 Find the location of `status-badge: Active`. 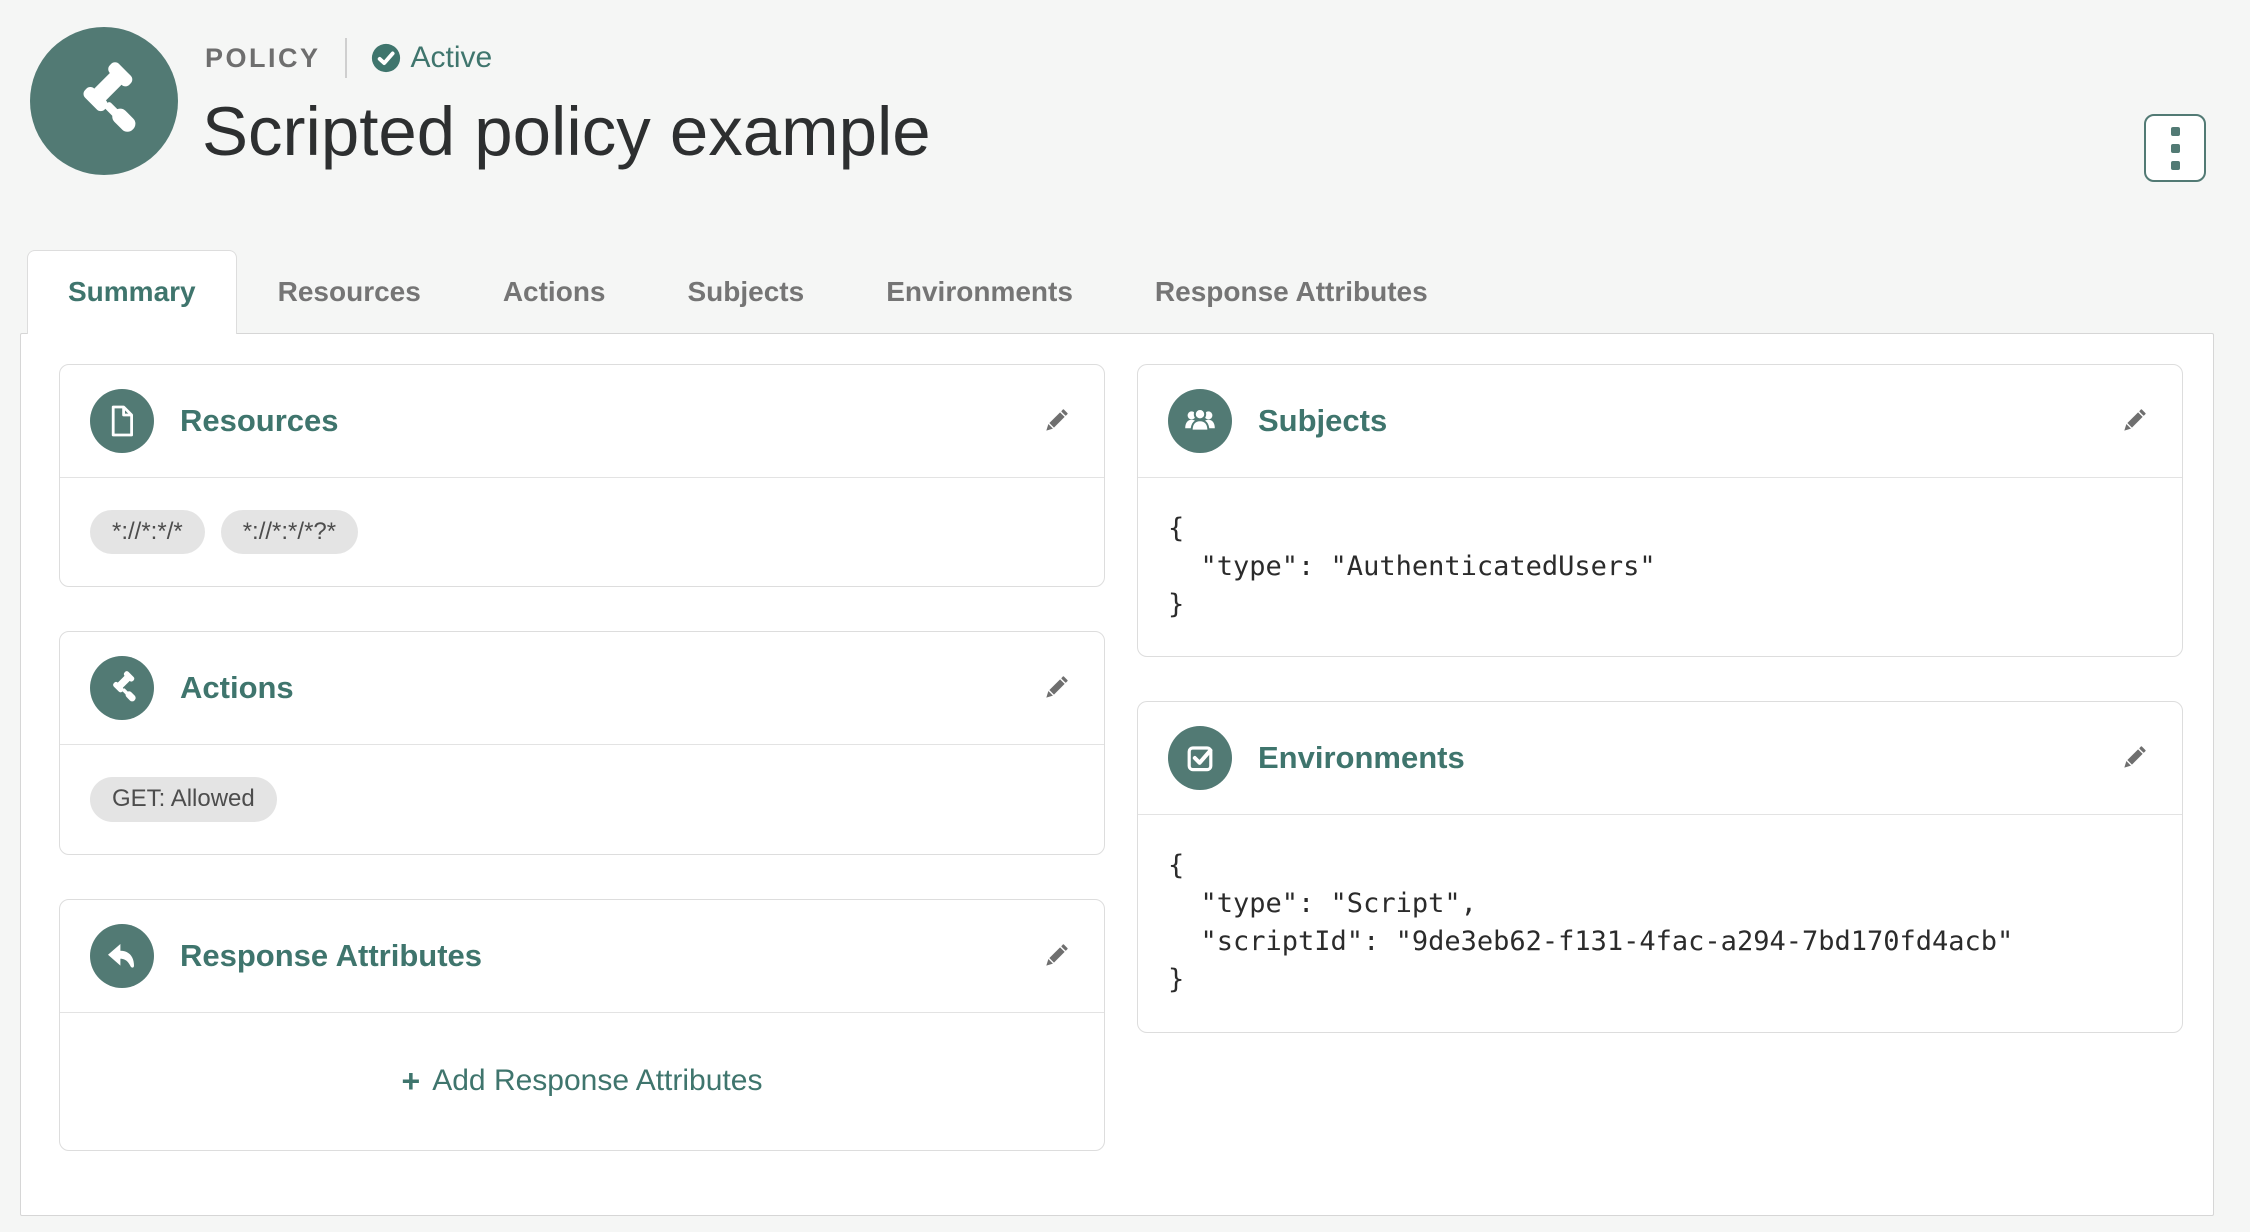

status-badge: Active is located at coordinates (432, 58).